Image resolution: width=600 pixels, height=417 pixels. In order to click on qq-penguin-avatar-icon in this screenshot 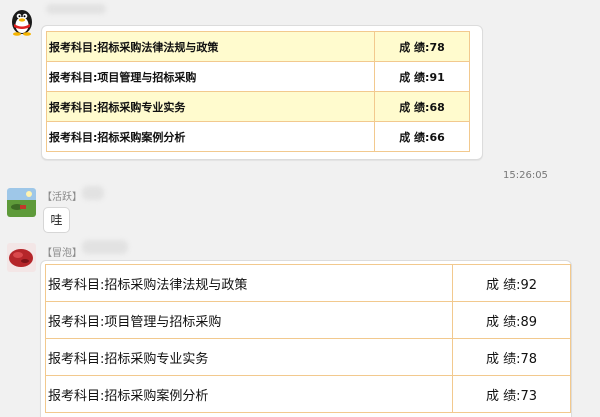, I will do `click(22, 21)`.